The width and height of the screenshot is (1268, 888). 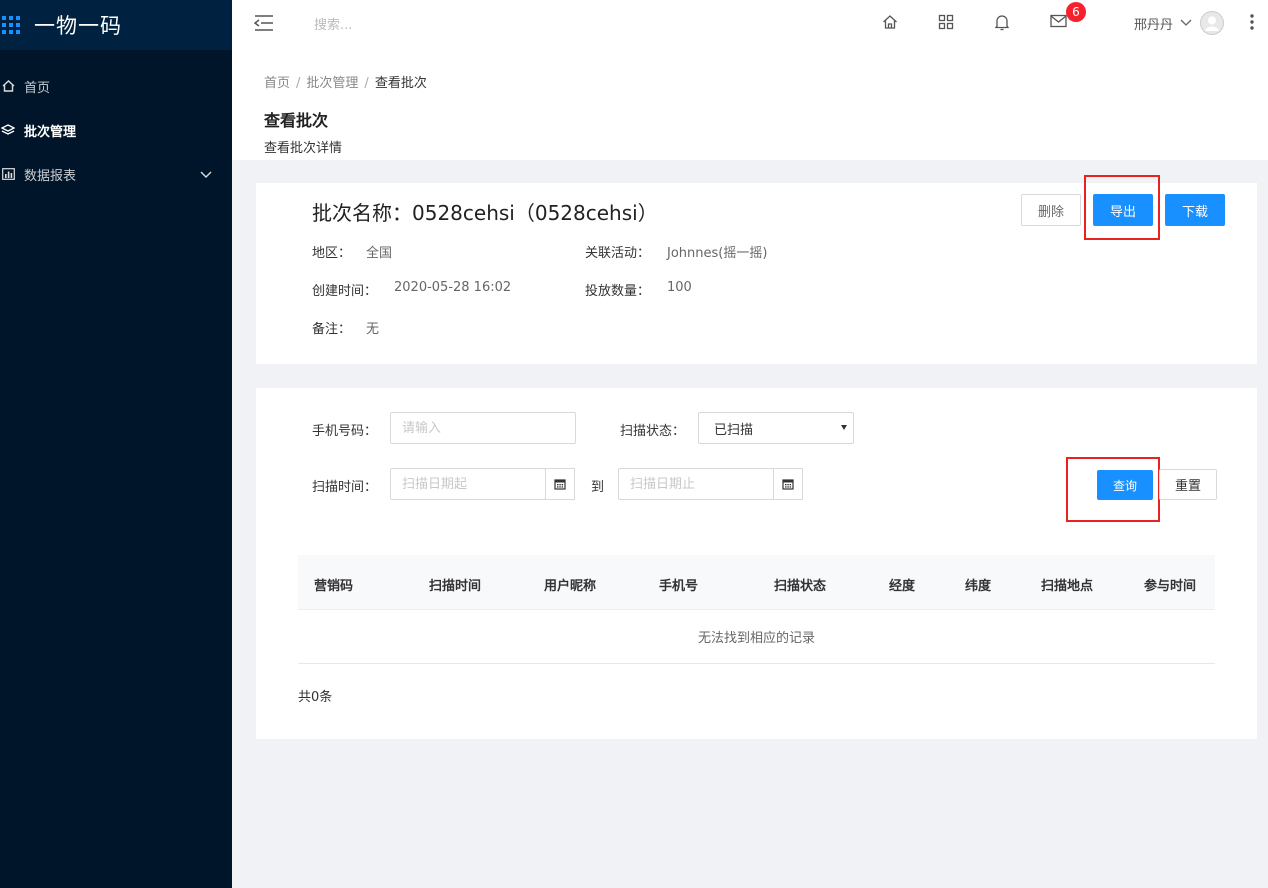 I want to click on activity-value: Johnnes(摇一摇), so click(x=717, y=253).